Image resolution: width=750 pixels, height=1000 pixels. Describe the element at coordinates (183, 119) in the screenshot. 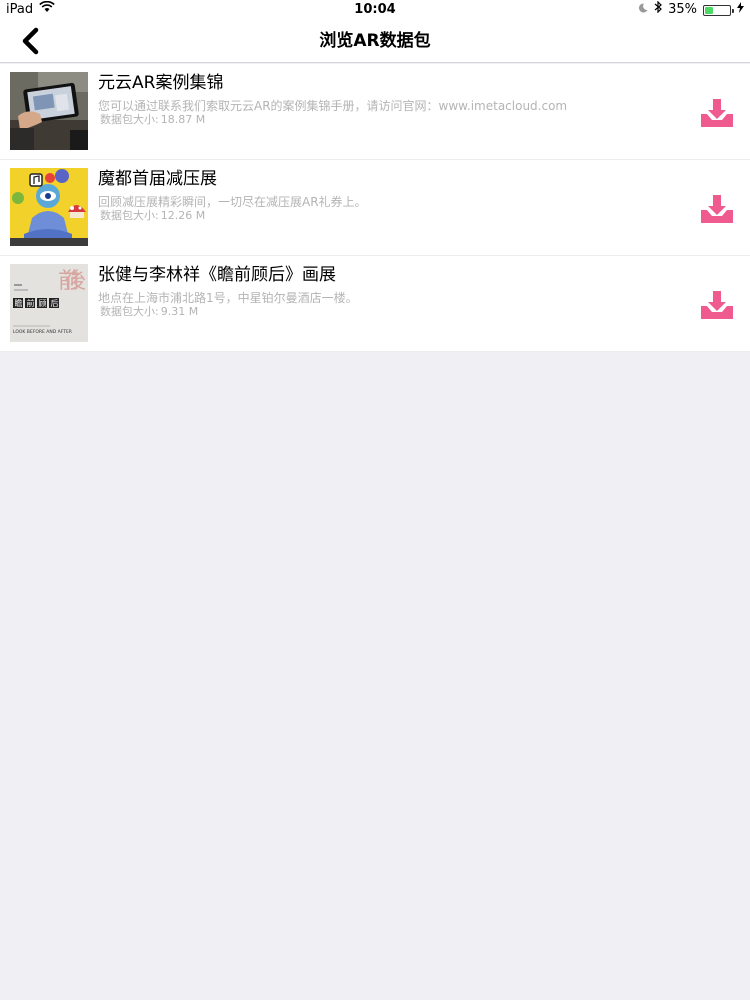

I see `package-size-value: 18.87 M` at that location.